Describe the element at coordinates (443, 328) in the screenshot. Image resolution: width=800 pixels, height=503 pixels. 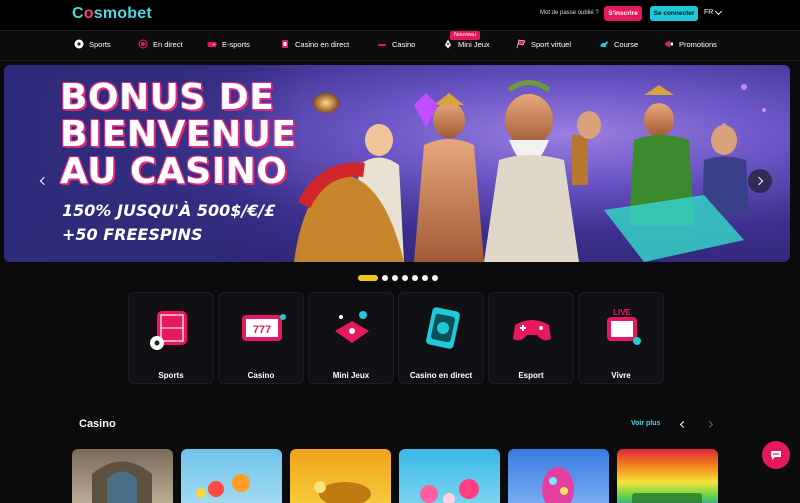
I see `live-casino-icon` at that location.